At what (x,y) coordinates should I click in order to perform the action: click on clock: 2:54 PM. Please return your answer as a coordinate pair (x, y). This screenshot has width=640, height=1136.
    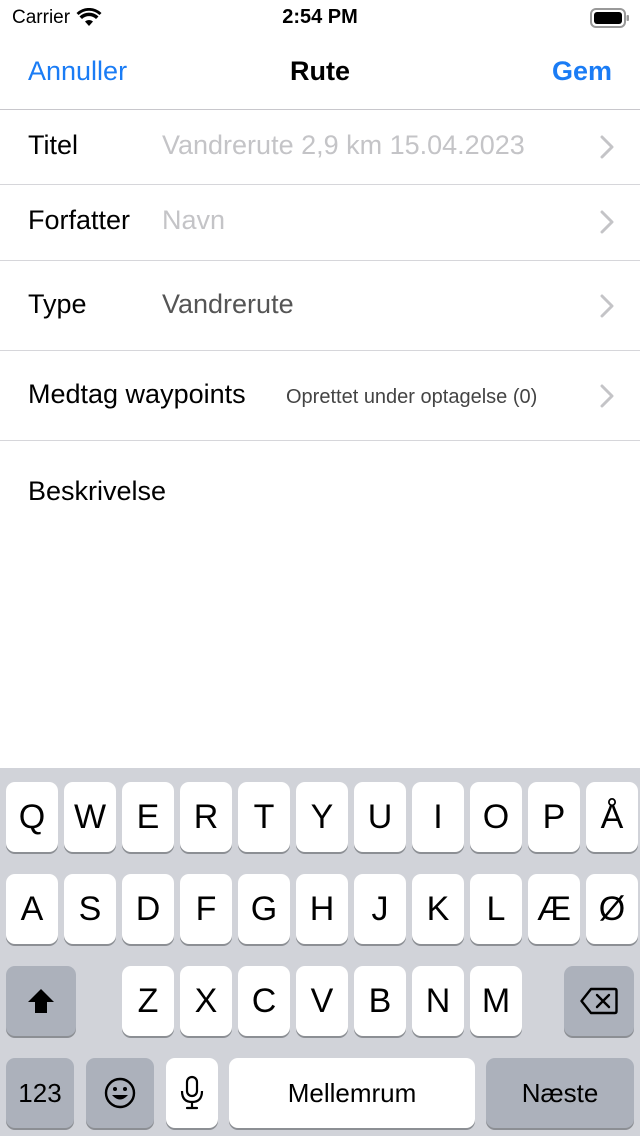
    Looking at the image, I should click on (320, 17).